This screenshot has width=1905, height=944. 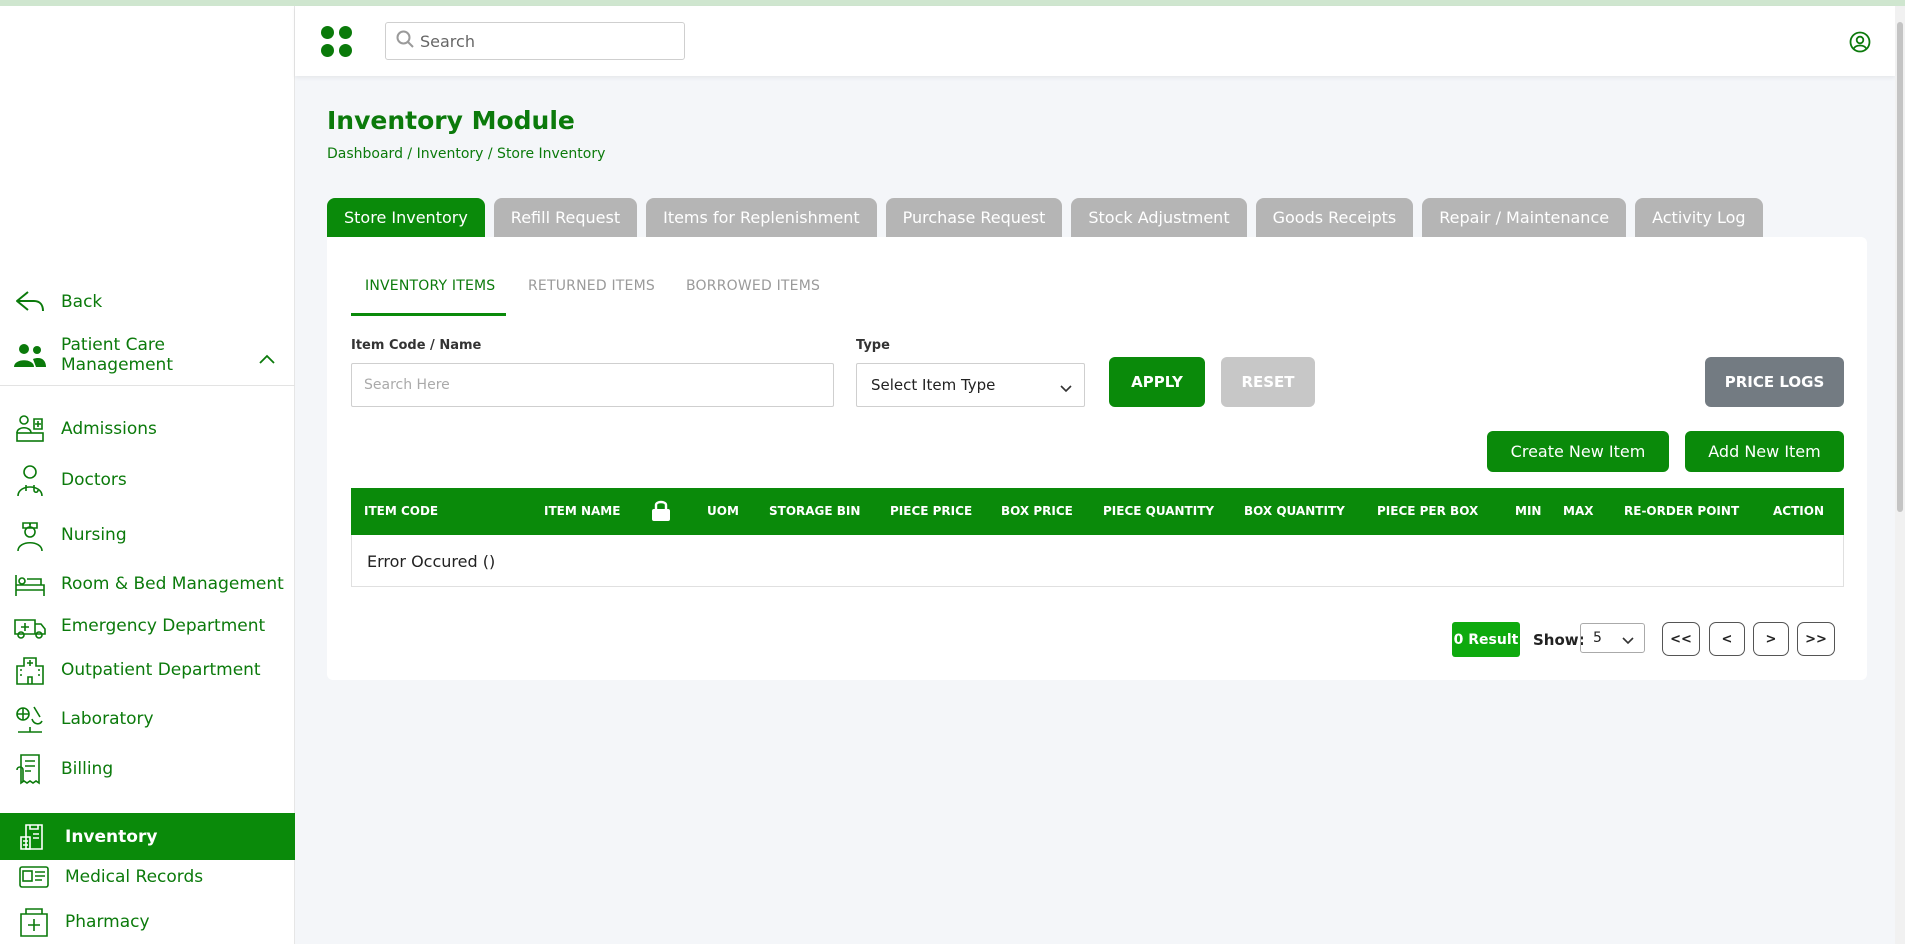 I want to click on tab-purchase-request: Purchase Request, so click(x=974, y=217).